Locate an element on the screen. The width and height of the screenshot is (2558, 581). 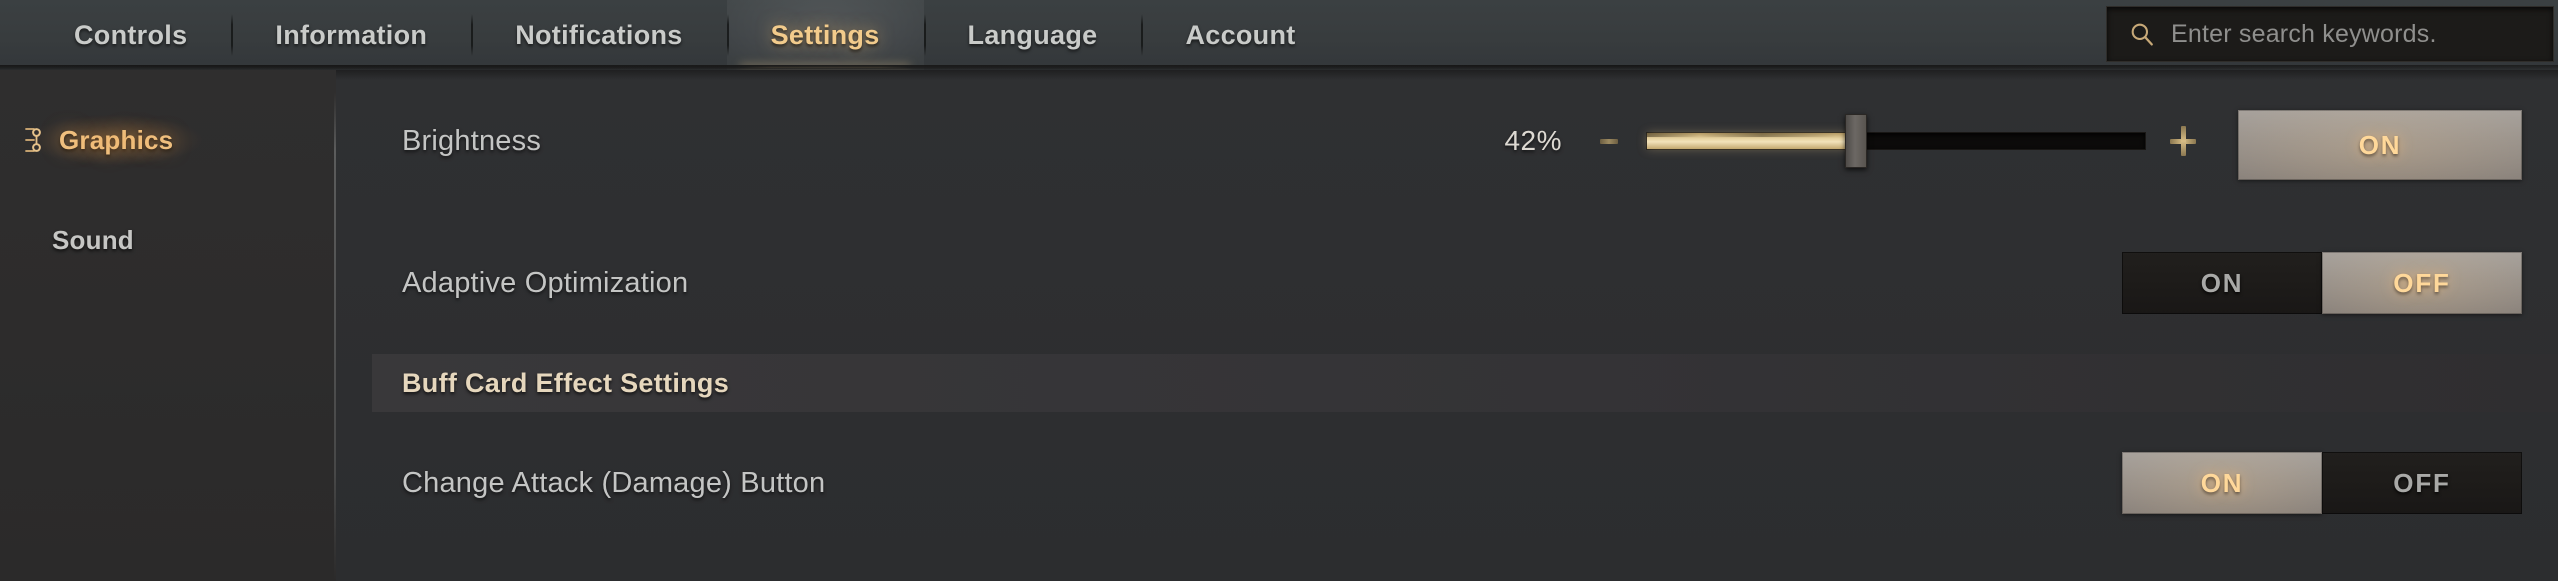
brightness-toggle-on: ON is located at coordinates (2380, 145).